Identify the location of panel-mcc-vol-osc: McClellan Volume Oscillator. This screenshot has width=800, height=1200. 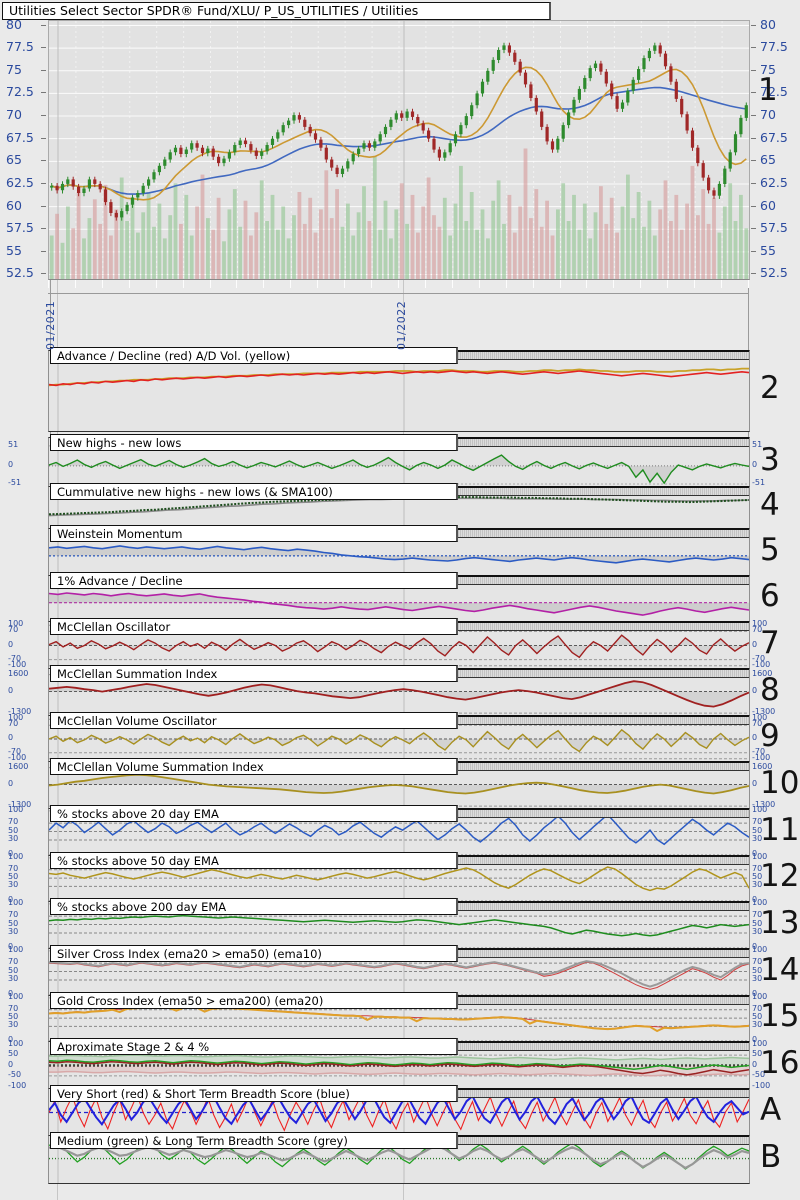
(400, 737).